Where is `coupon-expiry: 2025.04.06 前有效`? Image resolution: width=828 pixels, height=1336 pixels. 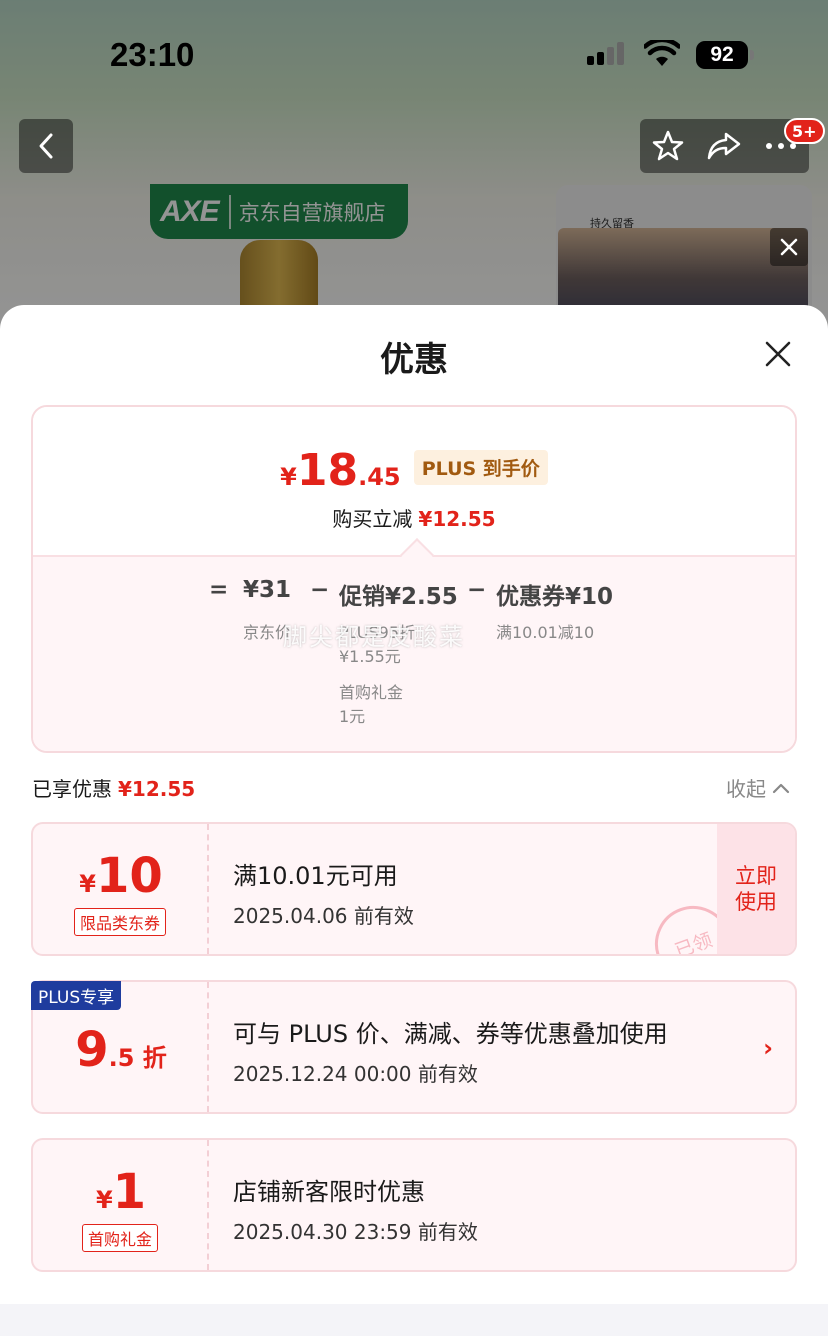 coupon-expiry: 2025.04.06 前有效 is located at coordinates (323, 916).